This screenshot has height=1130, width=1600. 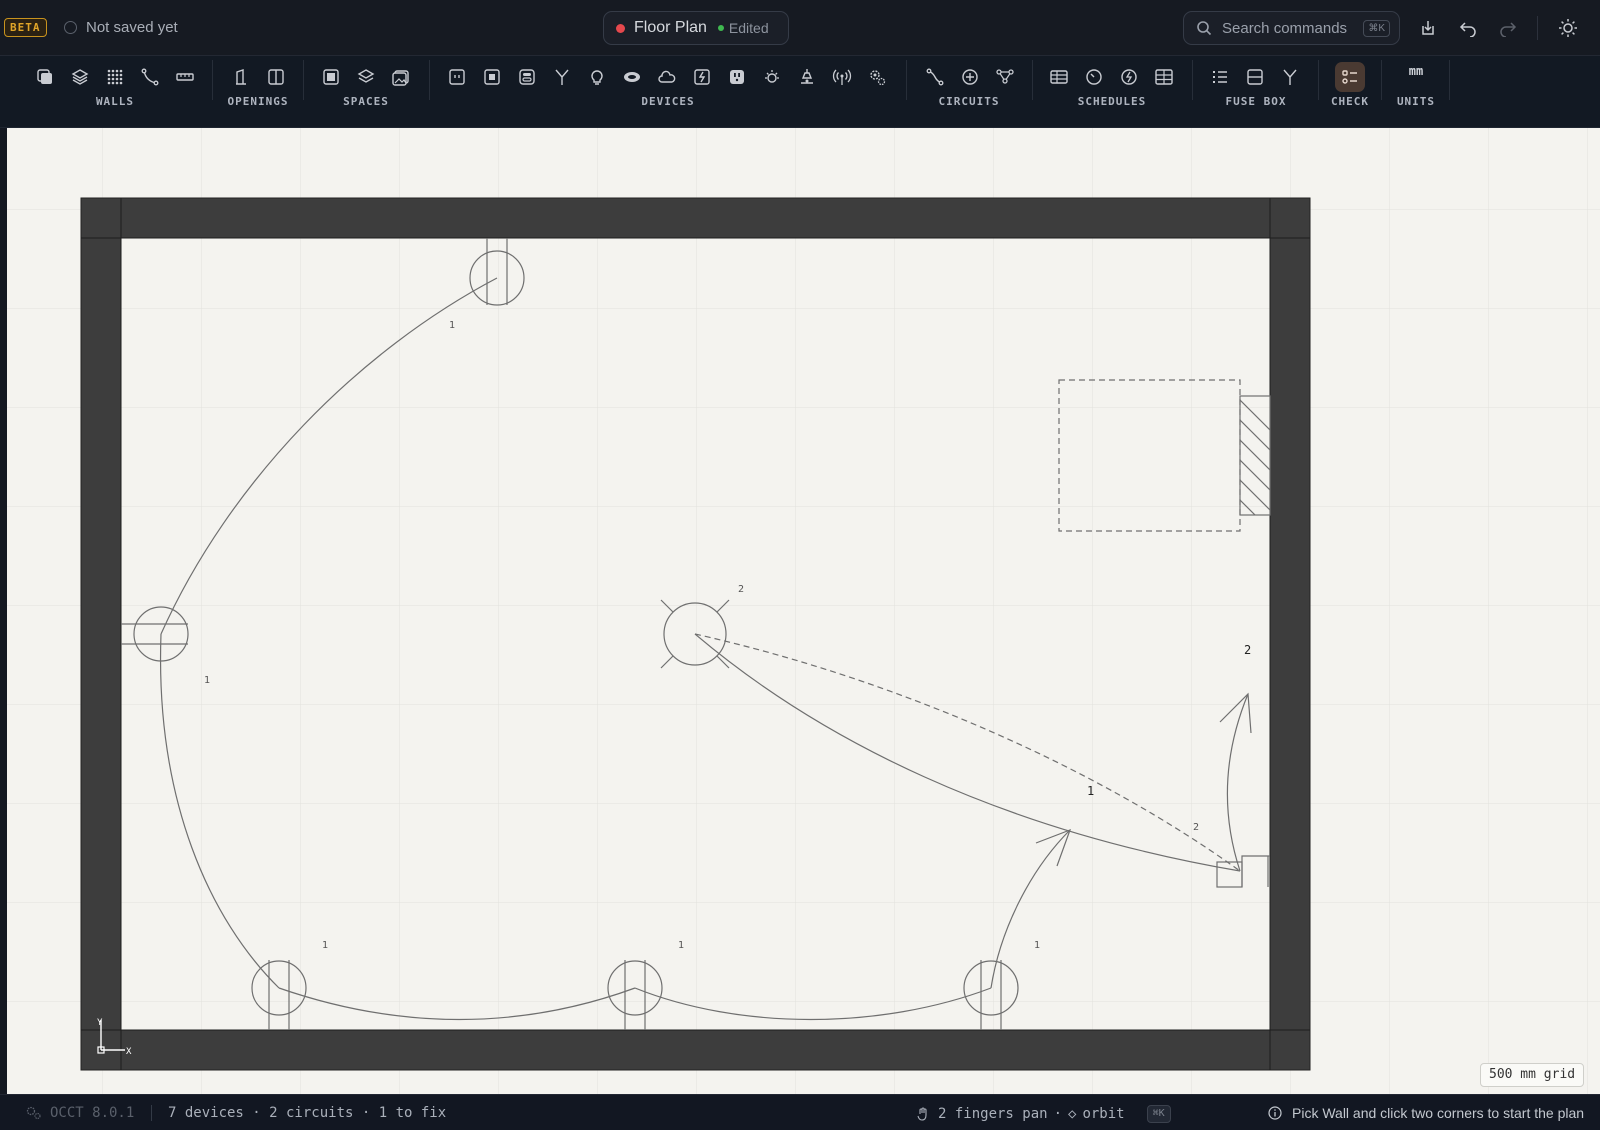 I want to click on engine-version: OCCT 8.0.1, so click(x=80, y=1113).